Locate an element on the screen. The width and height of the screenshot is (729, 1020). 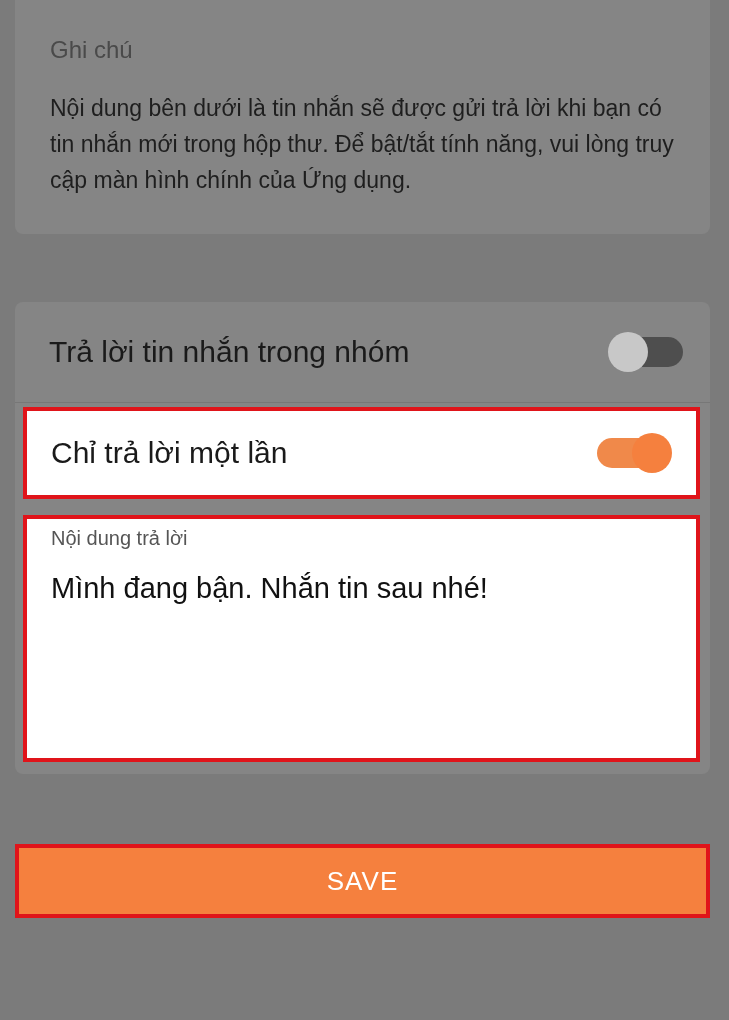
setting-label: Trả lời tin nhắn trong nhóm is located at coordinates (229, 352).